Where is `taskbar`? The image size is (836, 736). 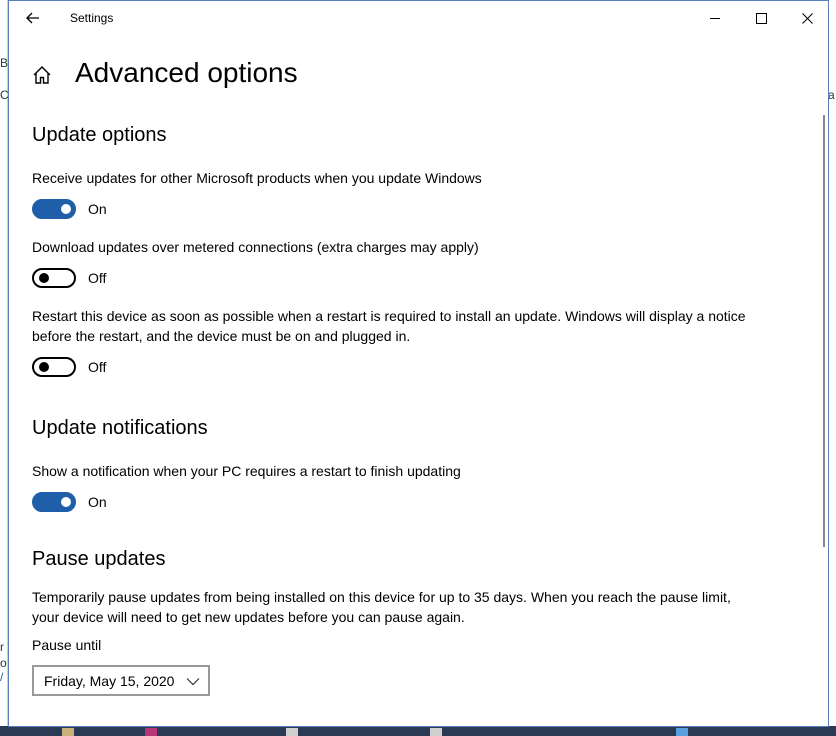
taskbar is located at coordinates (418, 731).